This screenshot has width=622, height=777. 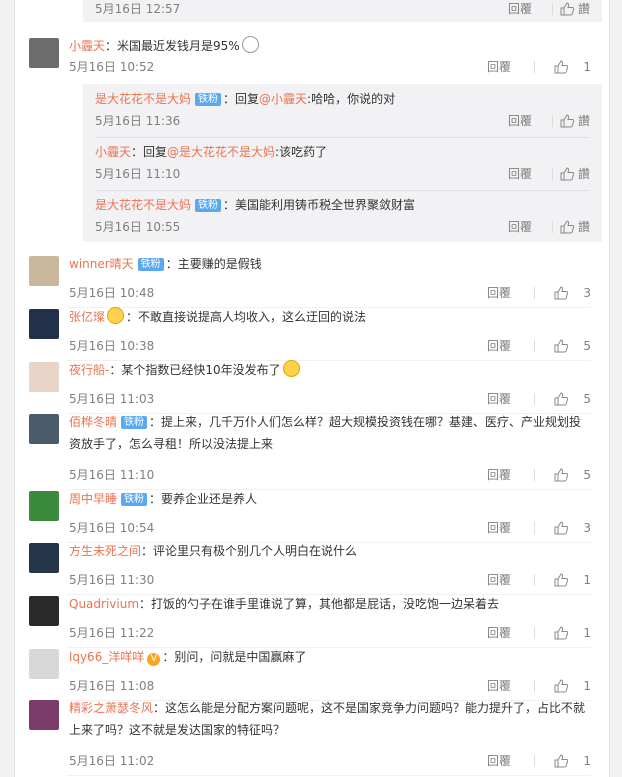 What do you see at coordinates (330, 293) in the screenshot?
I see `comment-meta: 5月16日 10:48 回覆 3` at bounding box center [330, 293].